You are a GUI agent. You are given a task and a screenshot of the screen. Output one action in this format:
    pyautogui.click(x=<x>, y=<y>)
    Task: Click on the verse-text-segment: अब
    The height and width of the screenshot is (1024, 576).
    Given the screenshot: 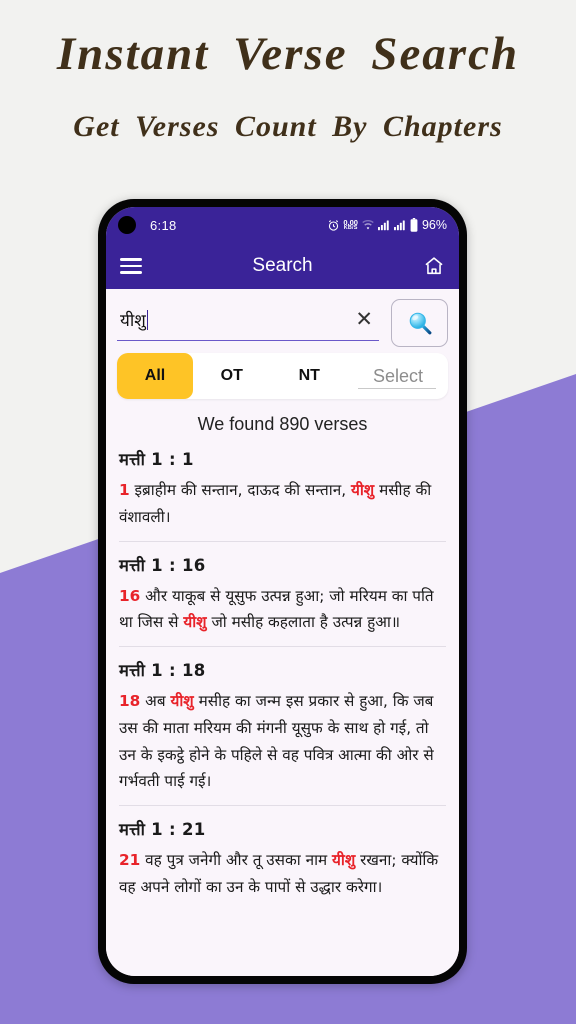 What is the action you would take?
    pyautogui.click(x=158, y=701)
    